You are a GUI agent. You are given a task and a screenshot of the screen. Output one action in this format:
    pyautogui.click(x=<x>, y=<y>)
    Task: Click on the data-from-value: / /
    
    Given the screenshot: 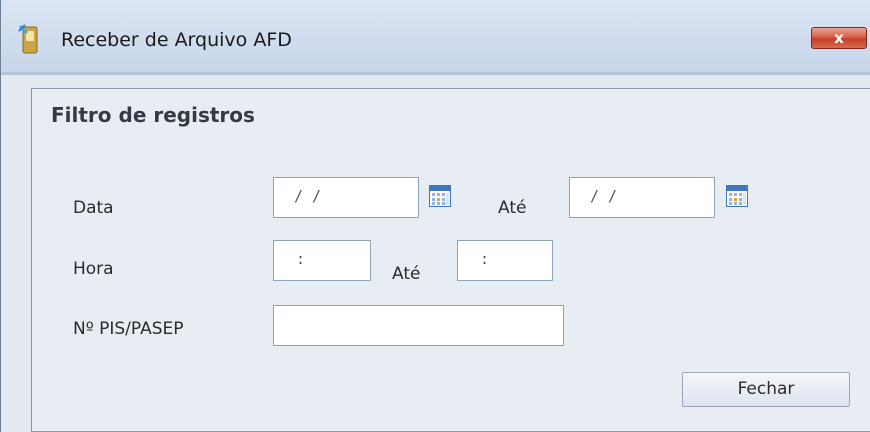 What is the action you would take?
    pyautogui.click(x=308, y=196)
    